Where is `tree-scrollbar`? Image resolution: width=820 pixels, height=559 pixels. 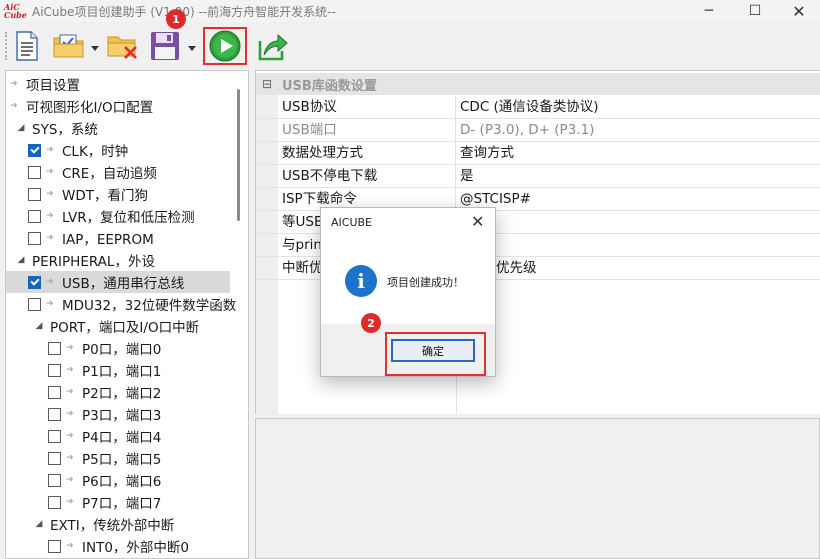 tree-scrollbar is located at coordinates (238, 155).